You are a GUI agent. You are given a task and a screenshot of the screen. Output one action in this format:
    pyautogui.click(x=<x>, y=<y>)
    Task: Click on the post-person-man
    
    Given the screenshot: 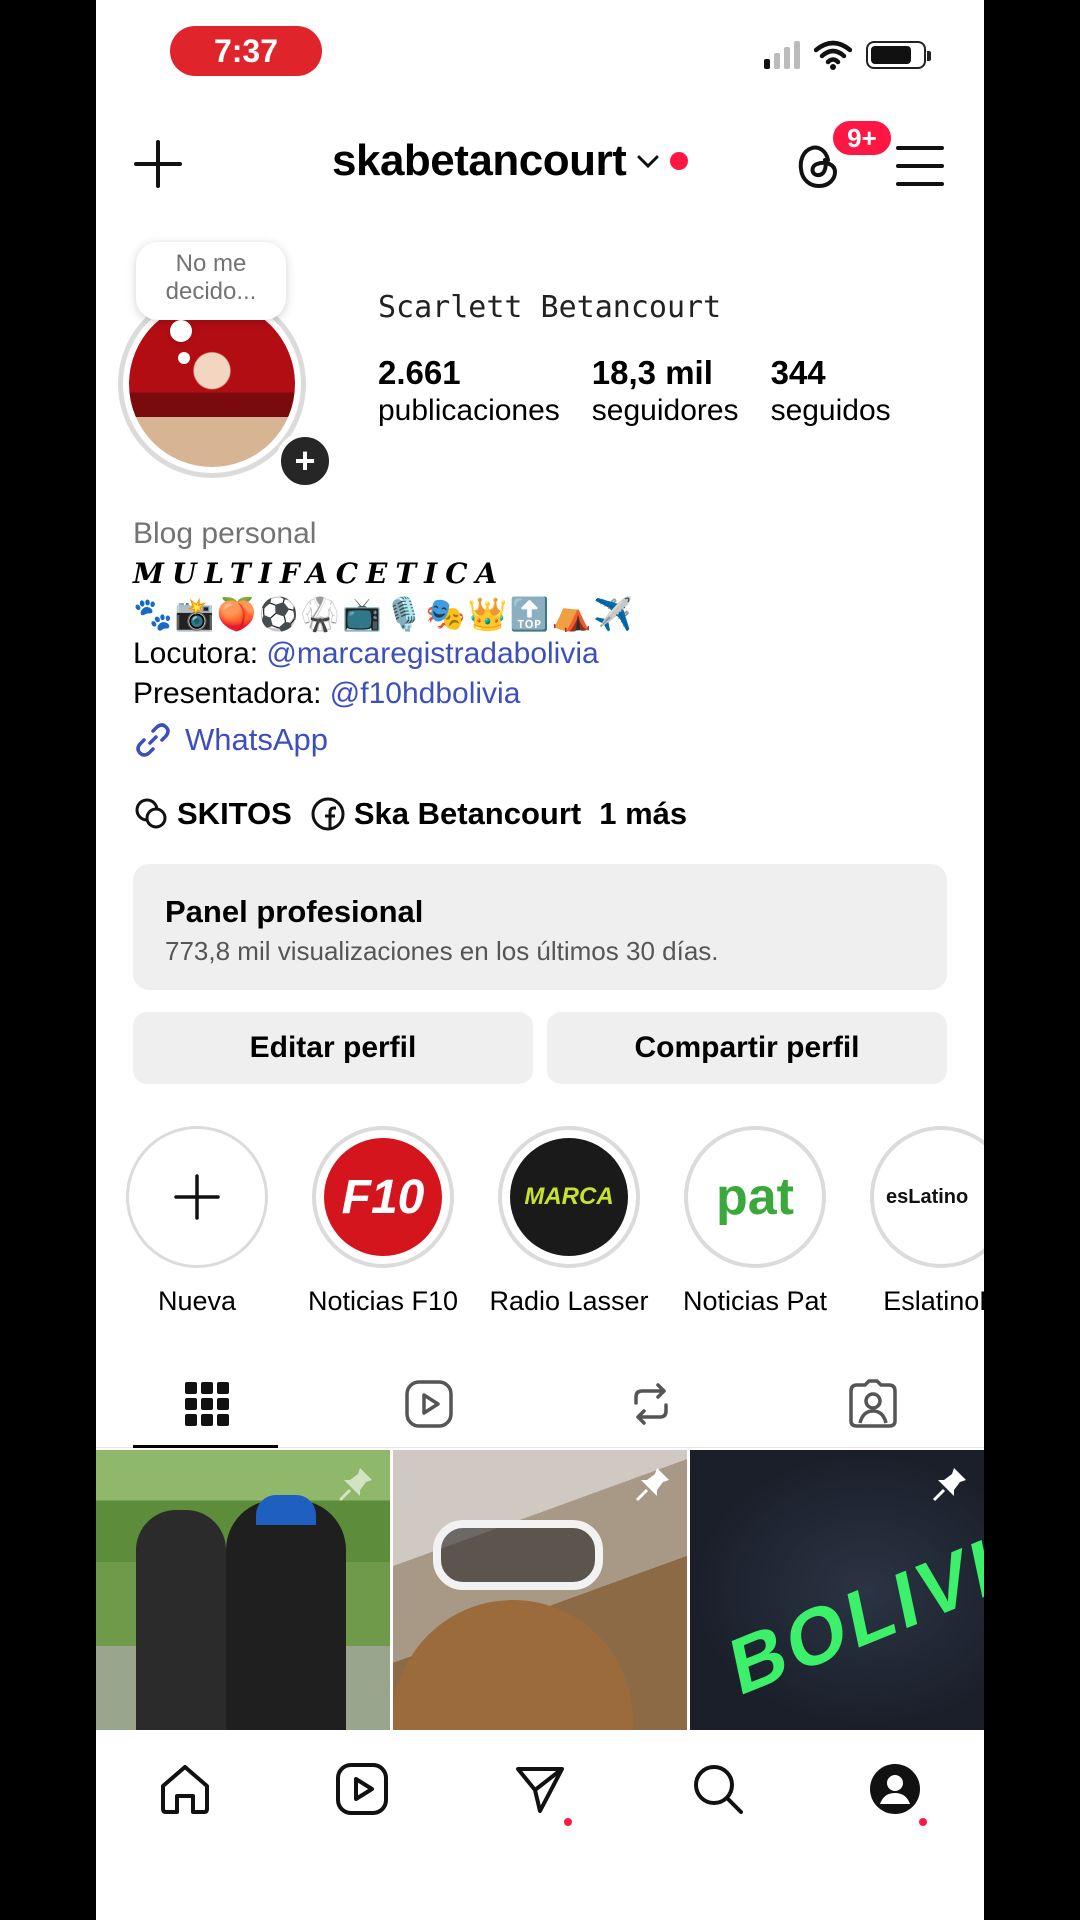 What is the action you would take?
    pyautogui.click(x=286, y=1615)
    